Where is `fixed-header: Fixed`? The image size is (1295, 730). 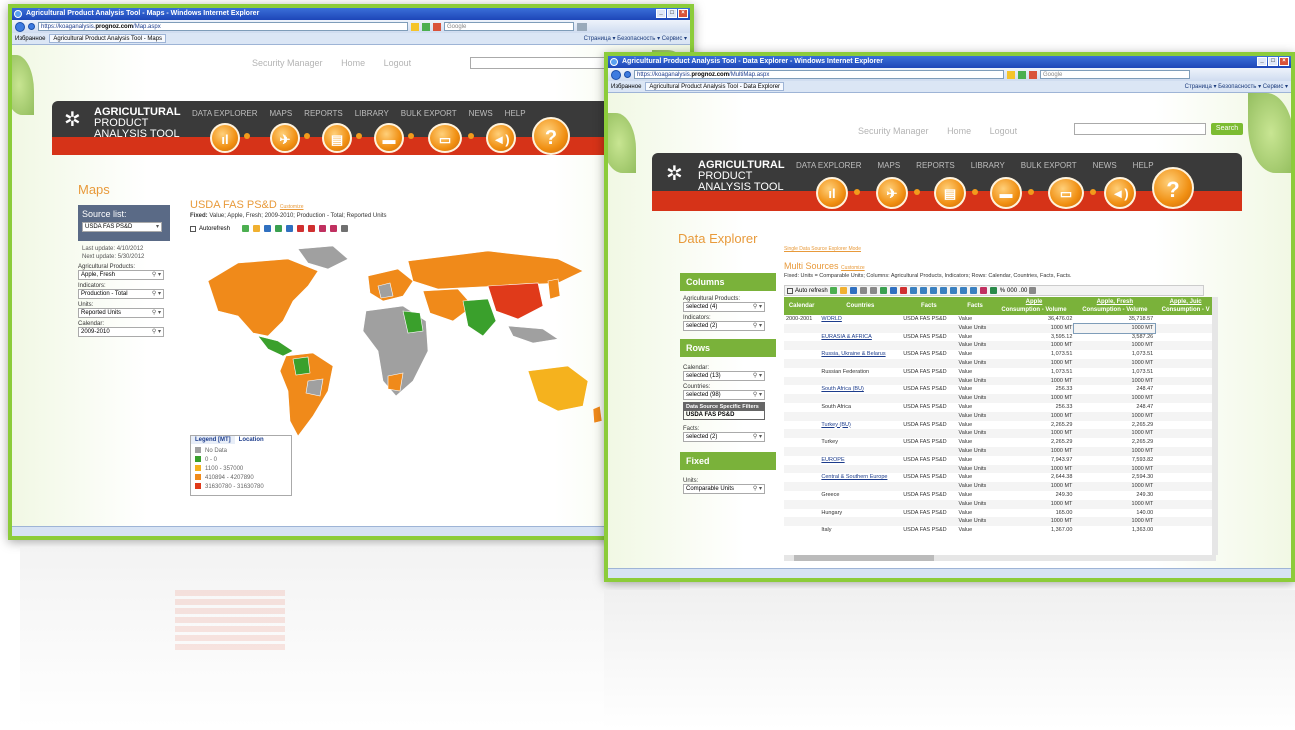 fixed-header: Fixed is located at coordinates (728, 461).